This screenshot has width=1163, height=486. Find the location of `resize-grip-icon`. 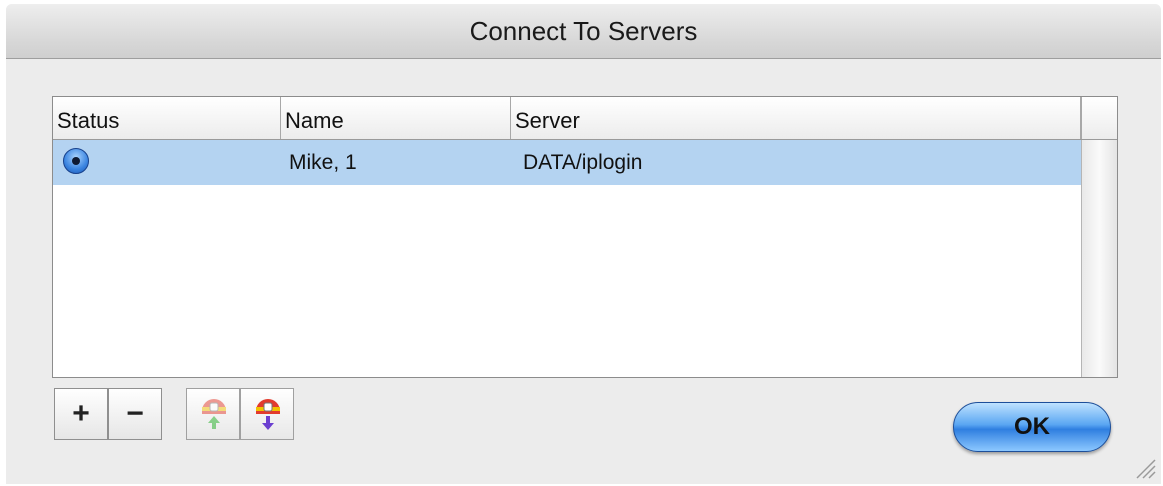

resize-grip-icon is located at coordinates (1144, 467).